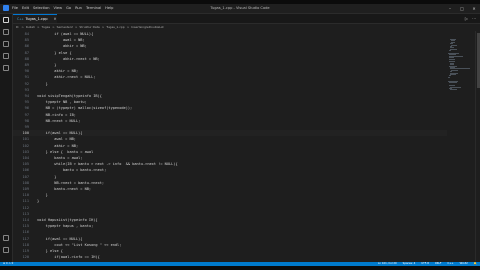 Image resolution: width=480 pixels, height=270 pixels. What do you see at coordinates (26, 114) in the screenshot?
I see `line-number: 97` at bounding box center [26, 114].